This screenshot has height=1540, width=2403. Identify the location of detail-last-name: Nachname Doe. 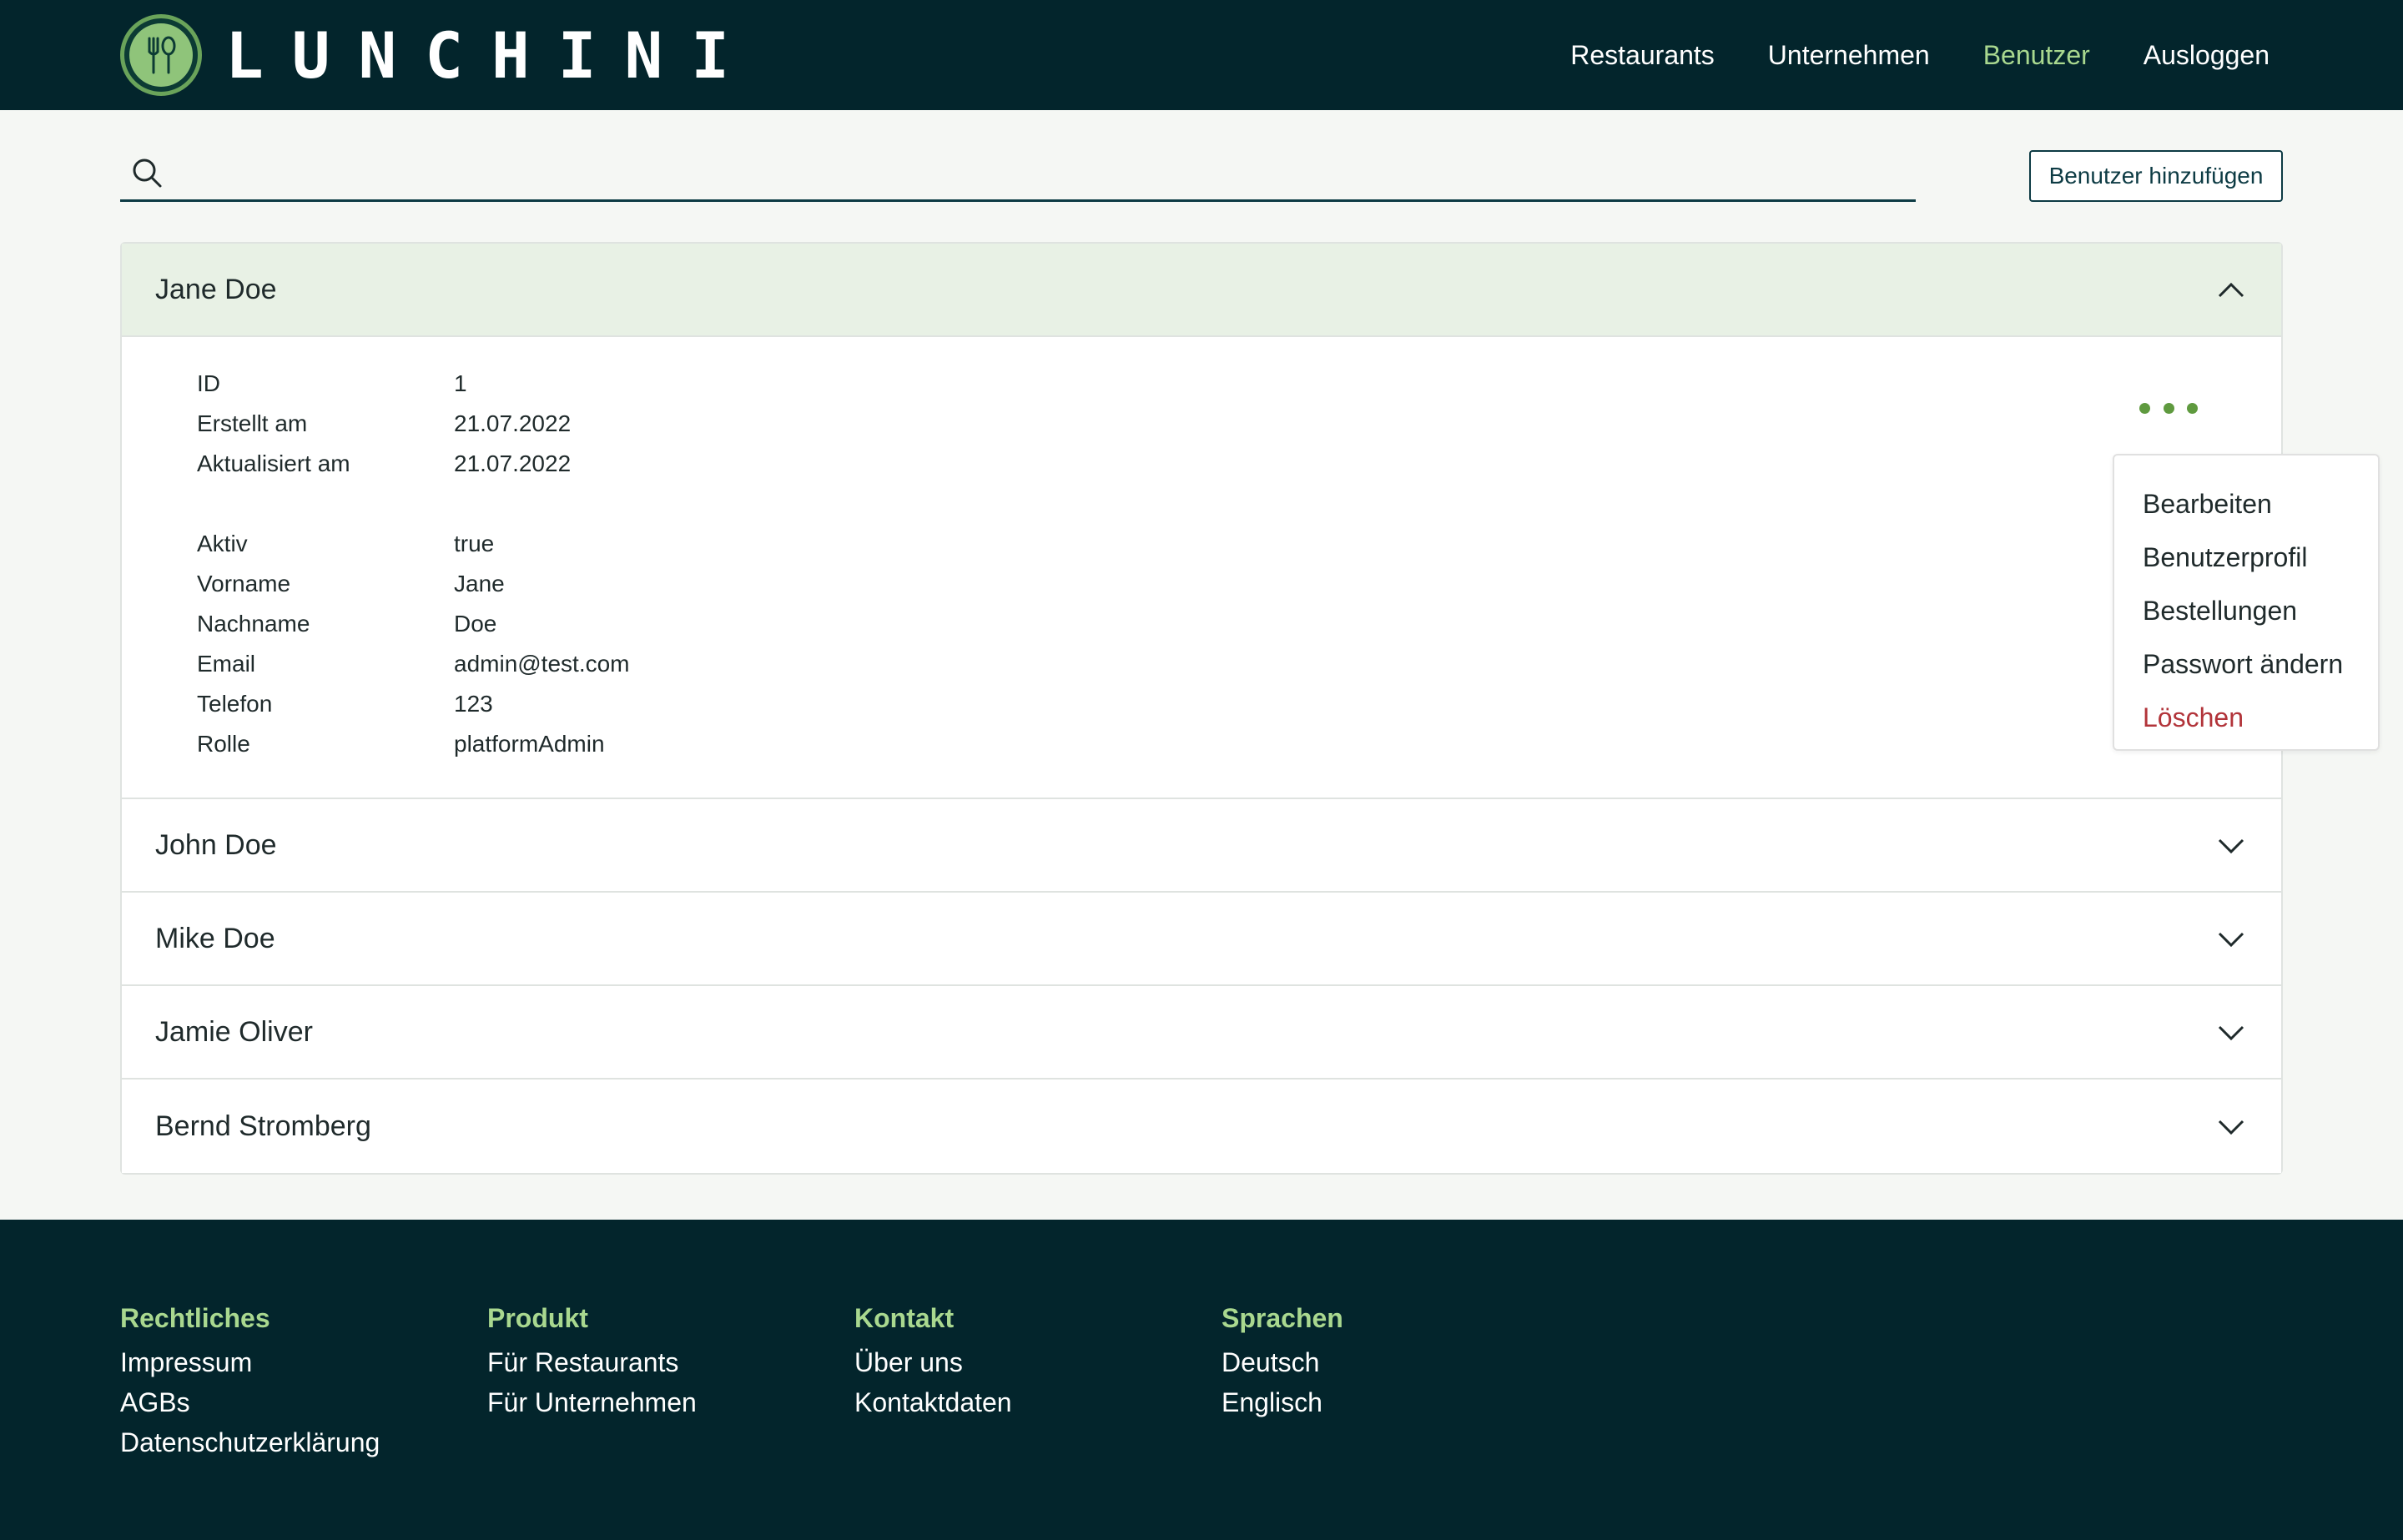
(347, 624).